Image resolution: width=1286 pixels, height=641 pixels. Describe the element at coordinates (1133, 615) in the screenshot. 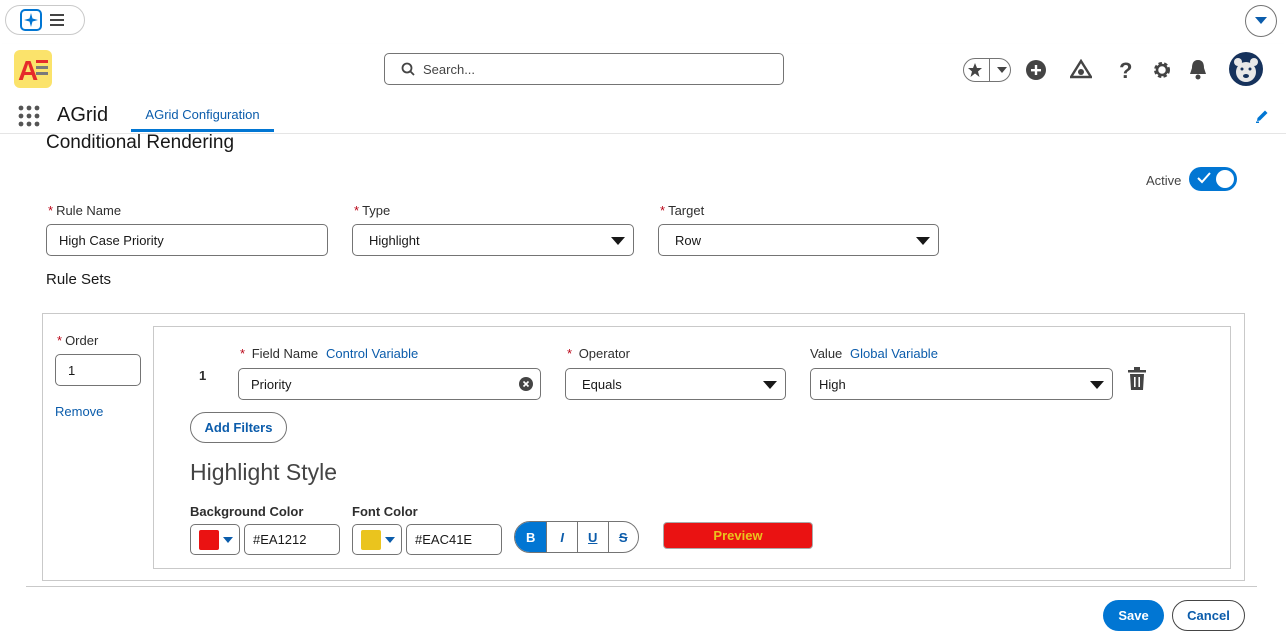

I see `save-button: Save` at that location.